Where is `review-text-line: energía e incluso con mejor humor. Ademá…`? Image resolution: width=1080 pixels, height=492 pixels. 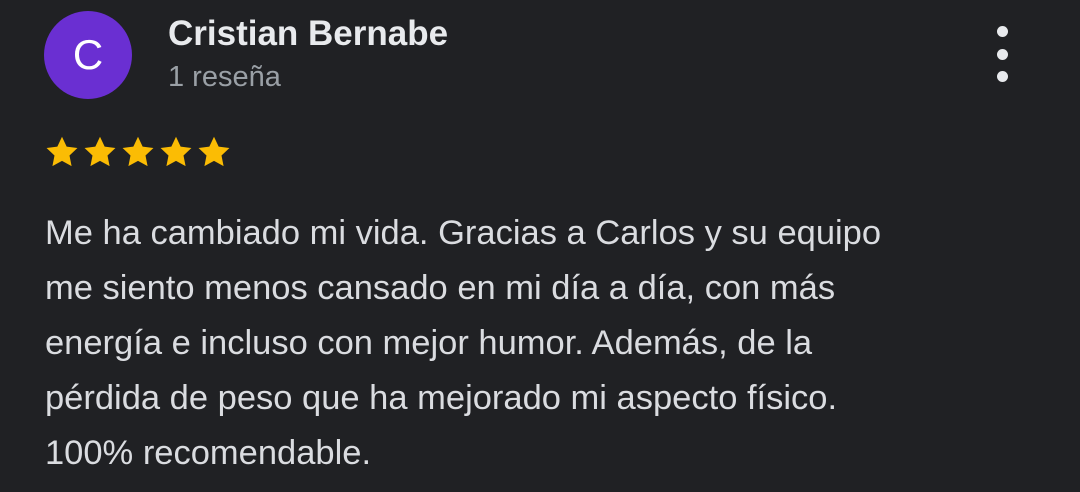 review-text-line: energía e incluso con mejor humor. Ademá… is located at coordinates (429, 343).